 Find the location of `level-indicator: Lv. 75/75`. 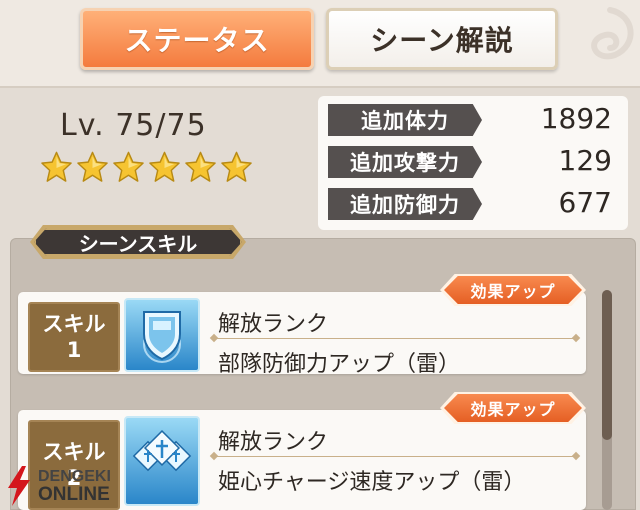

level-indicator: Lv. 75/75 is located at coordinates (133, 125).